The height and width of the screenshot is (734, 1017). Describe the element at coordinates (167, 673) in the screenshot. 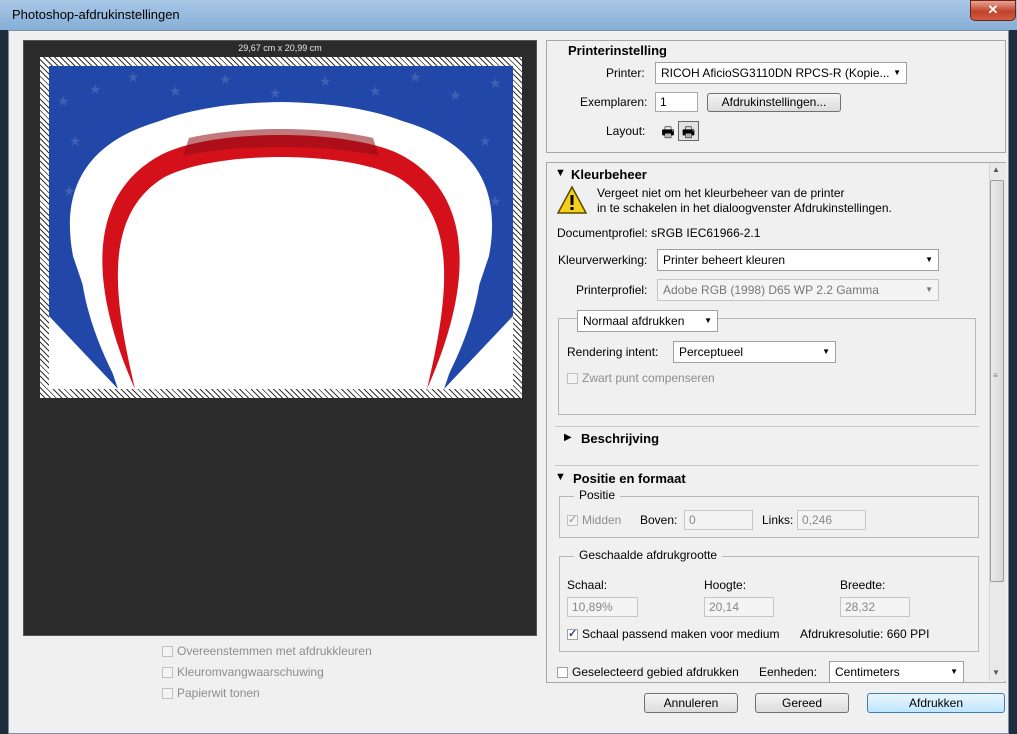

I see `gamut-warning-checkbox` at that location.